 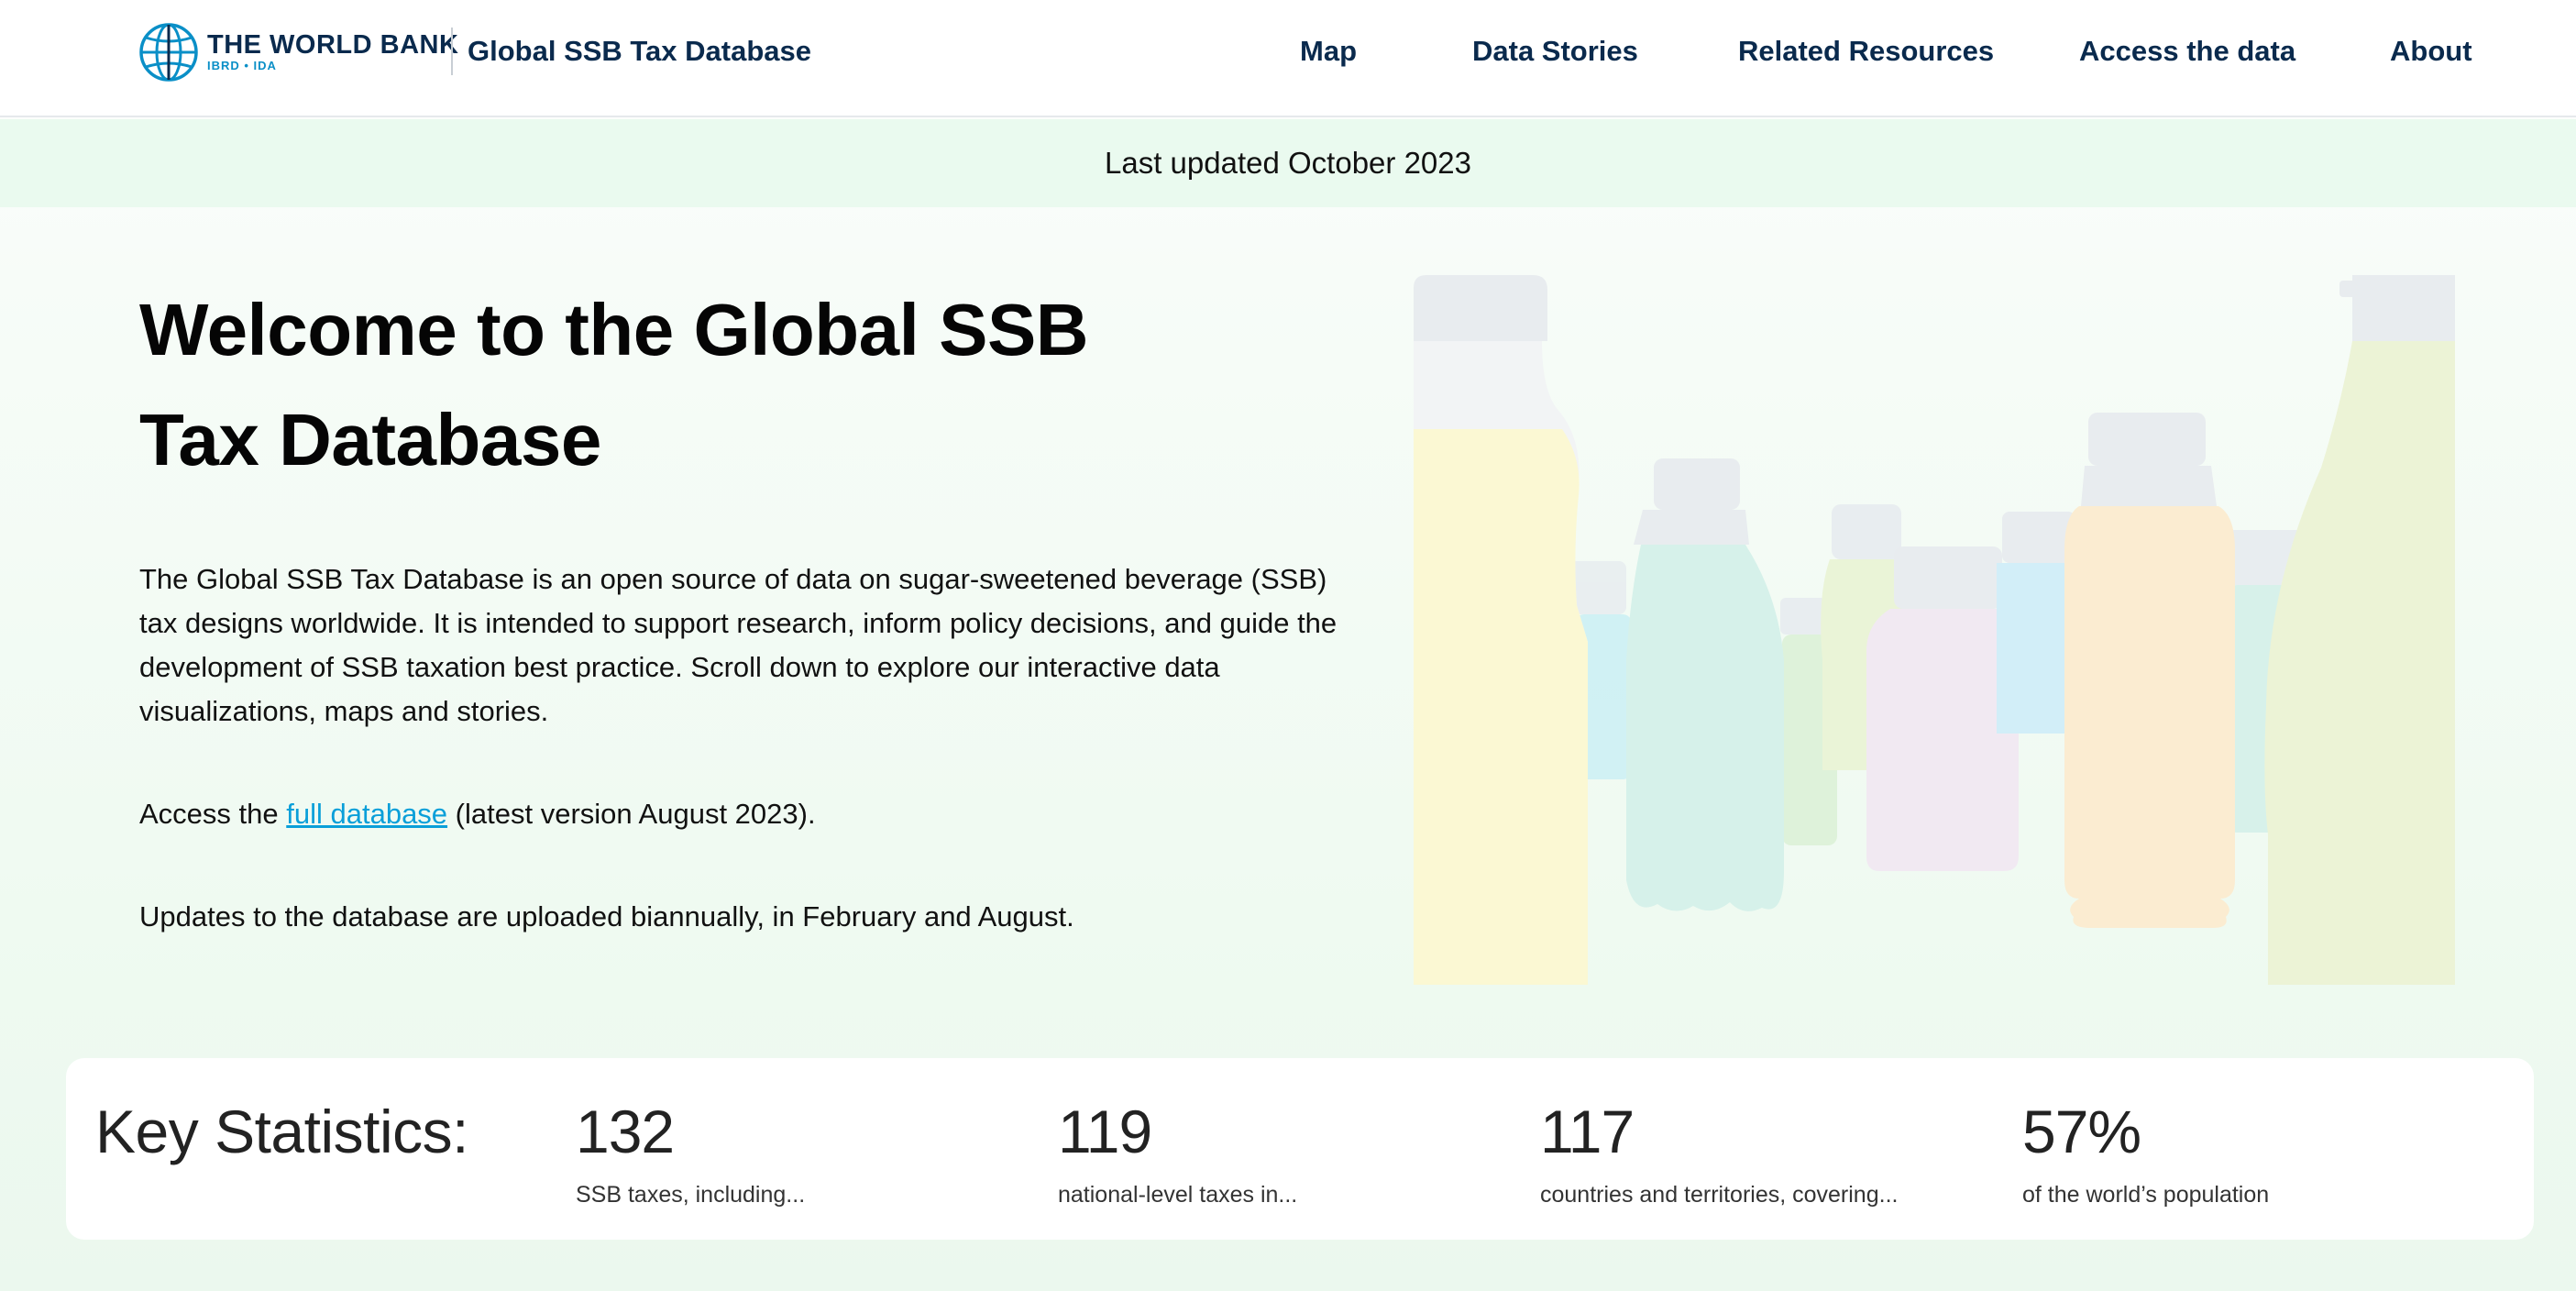 I want to click on stat-value: 57%, so click(x=2081, y=1131).